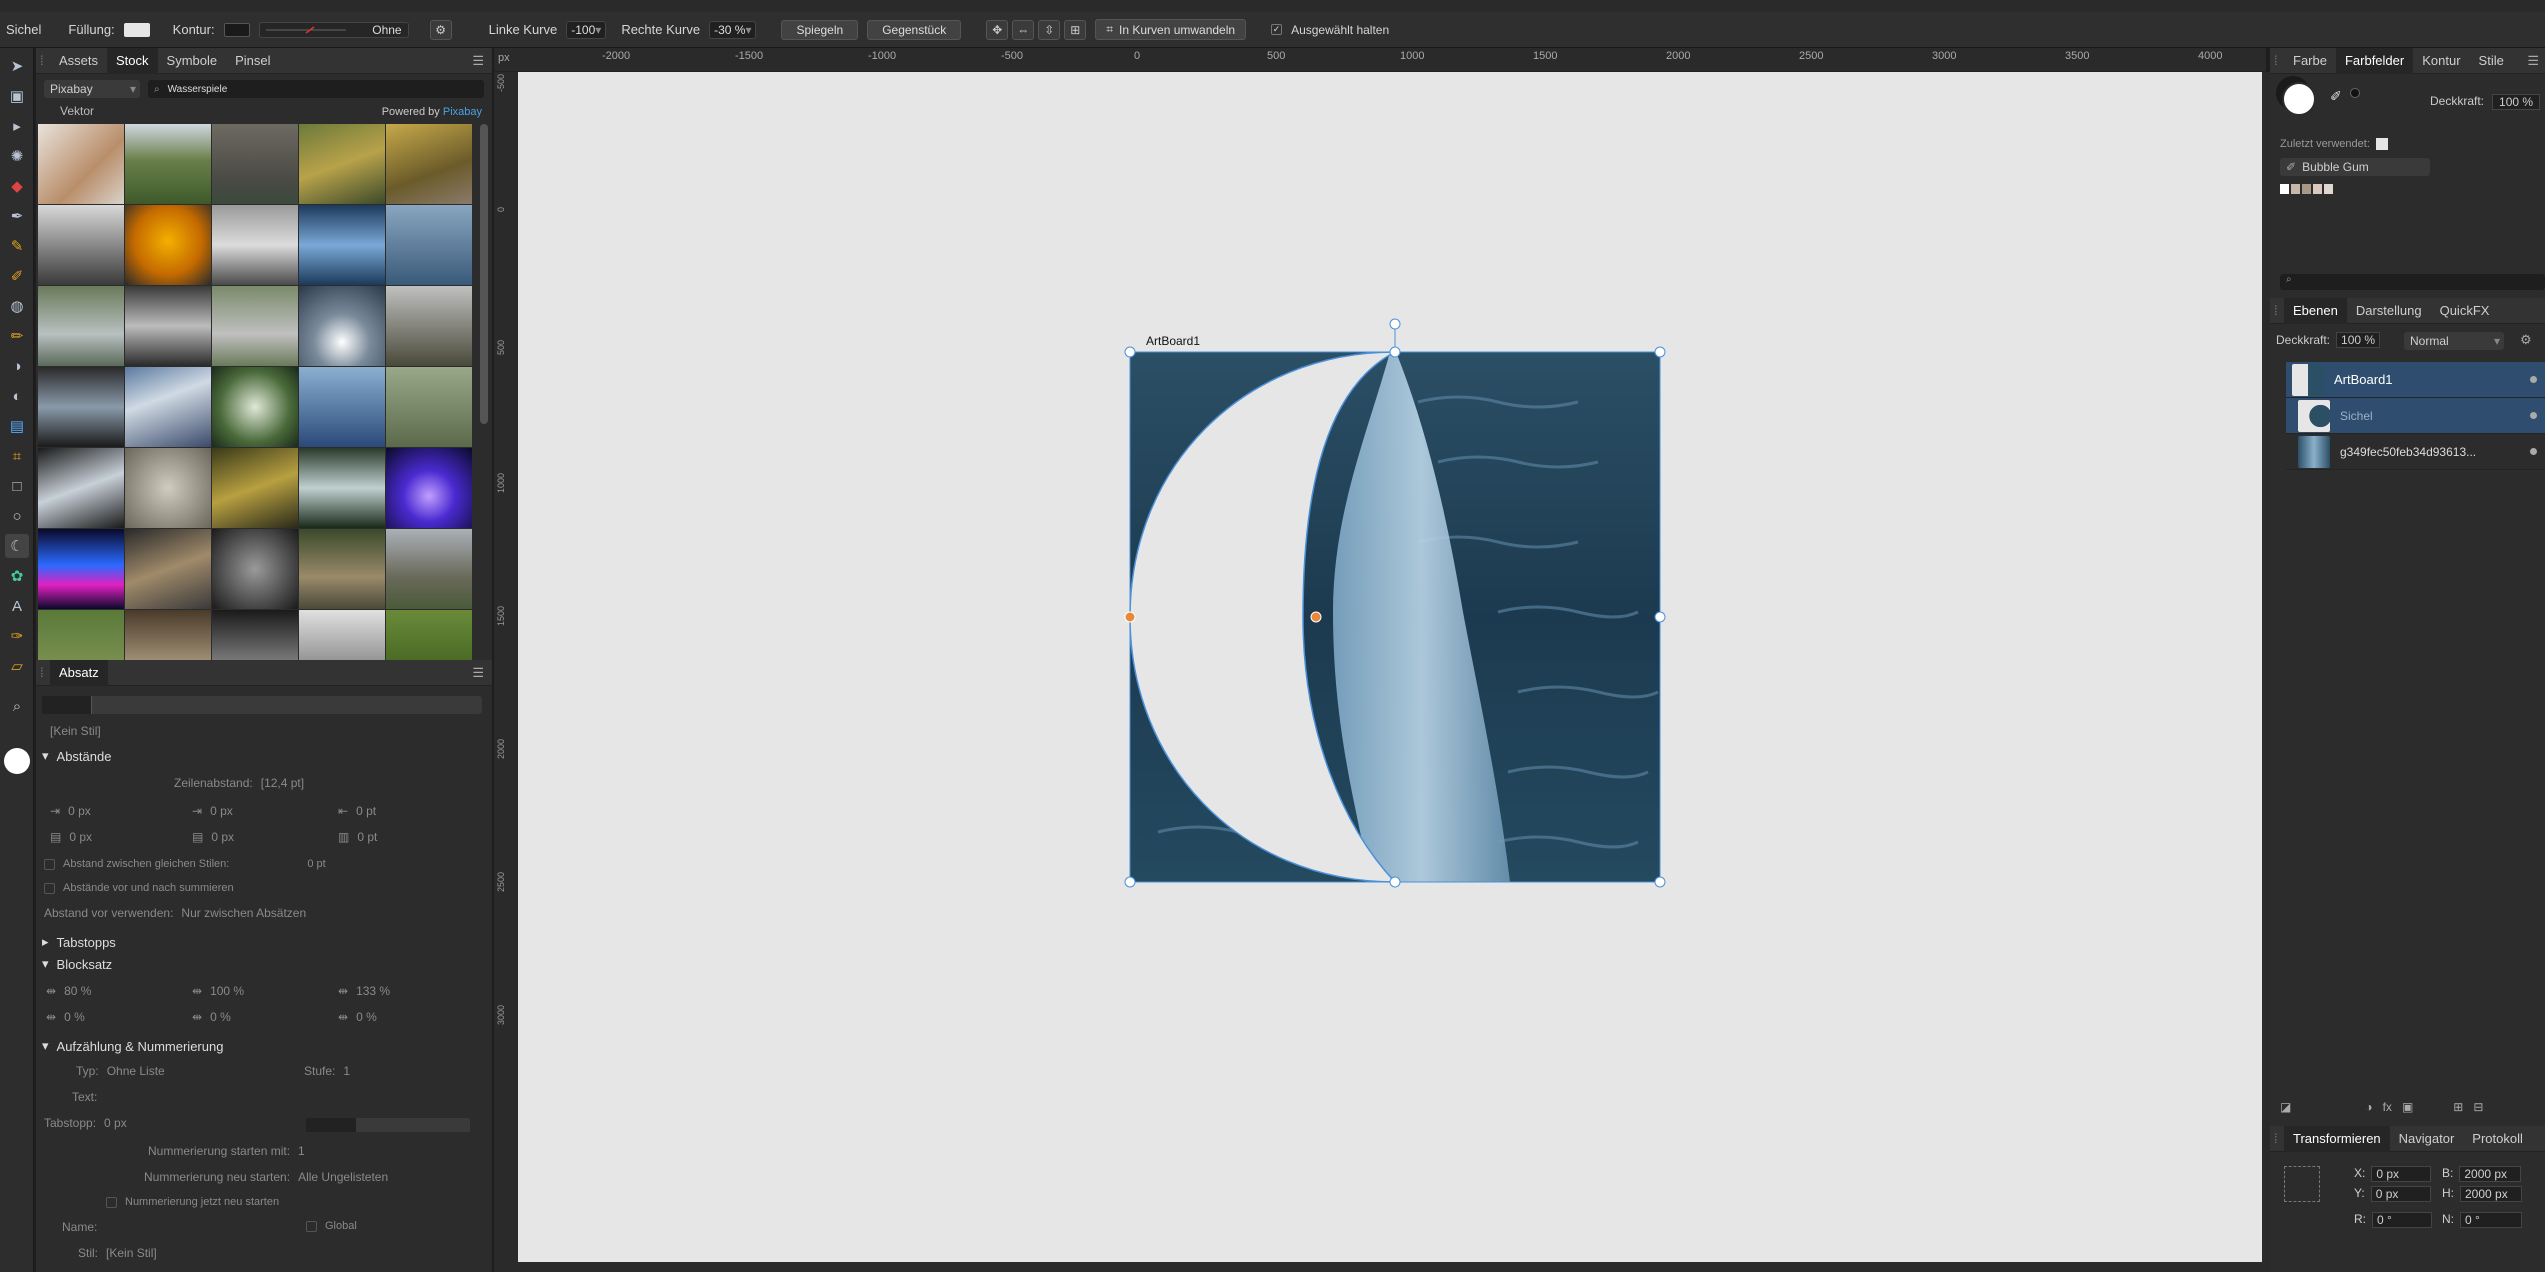 The width and height of the screenshot is (2545, 1272). What do you see at coordinates (17, 156) in the screenshot?
I see `gear-shape-tool-icon: ✺` at bounding box center [17, 156].